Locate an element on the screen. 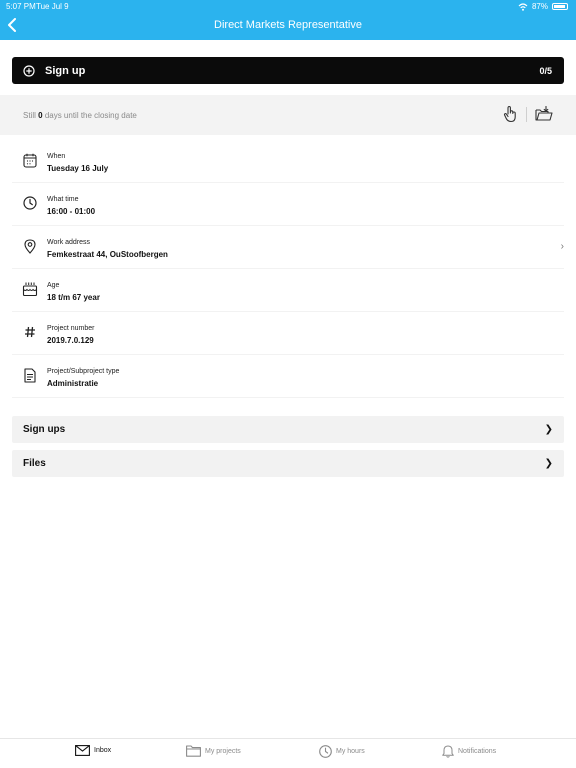  hand-tap-icon is located at coordinates (509, 114).